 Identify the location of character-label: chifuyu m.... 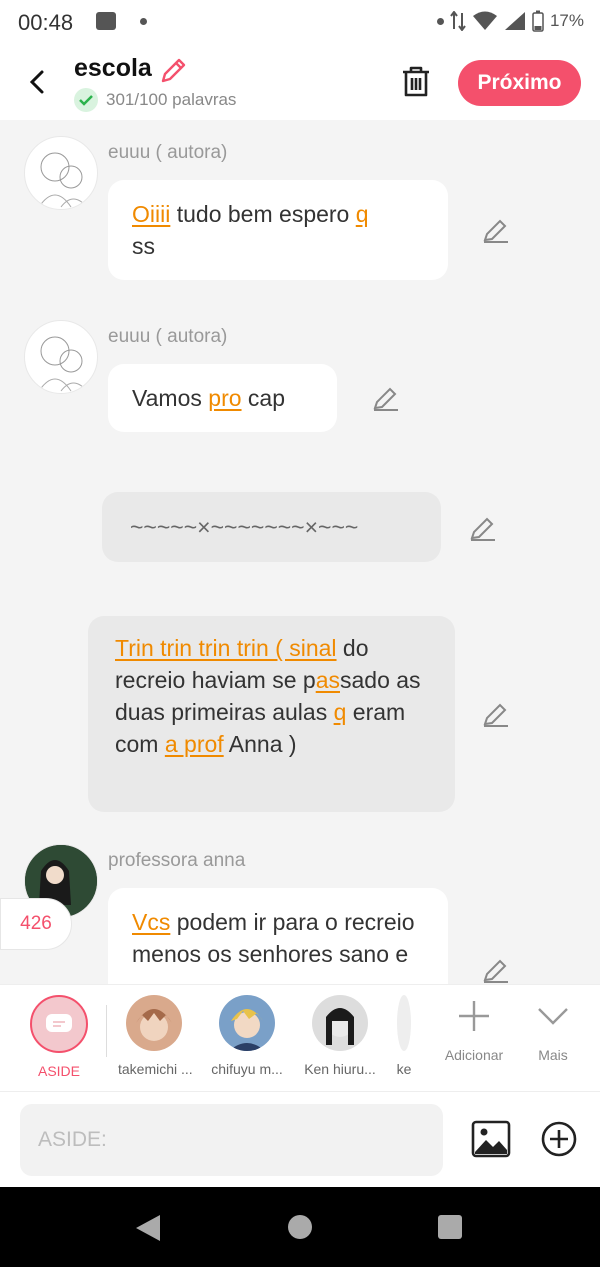
(247, 1069).